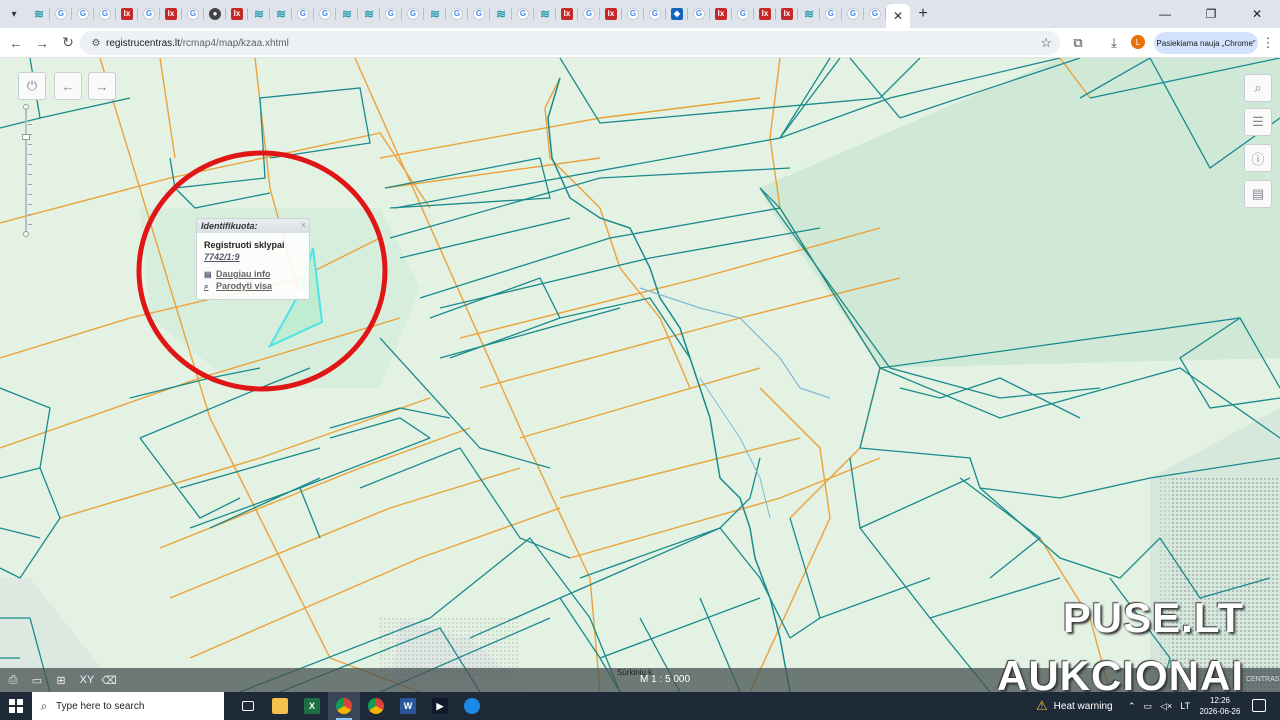 The height and width of the screenshot is (720, 1280). Describe the element at coordinates (1078, 43) in the screenshot. I see `extensions-icon: ⧉` at that location.